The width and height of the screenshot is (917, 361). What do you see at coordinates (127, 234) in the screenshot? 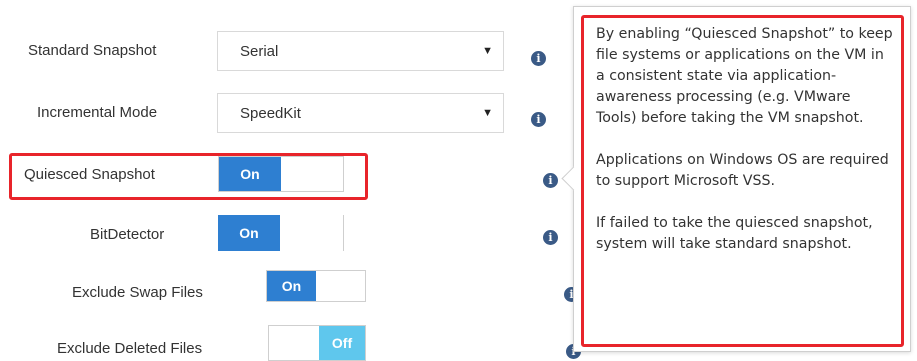
I see `bit-detector-label: BitDetector` at bounding box center [127, 234].